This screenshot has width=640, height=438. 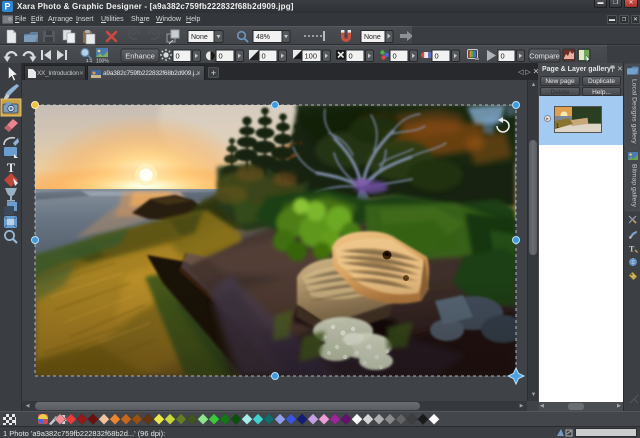 I want to click on svg-text: Enhance, so click(x=140, y=56).